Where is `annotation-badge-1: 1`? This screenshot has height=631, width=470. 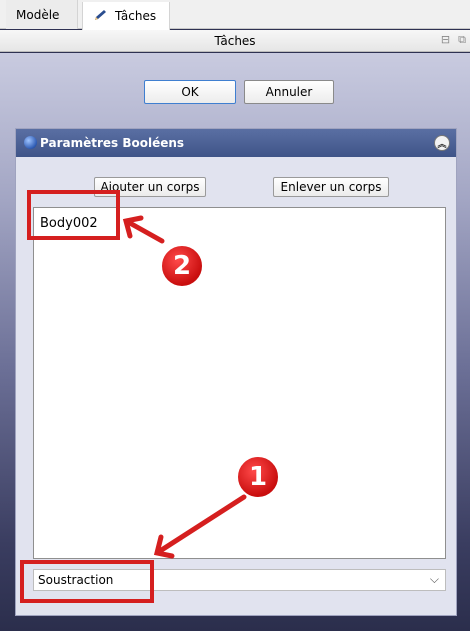
annotation-badge-1: 1 is located at coordinates (258, 477).